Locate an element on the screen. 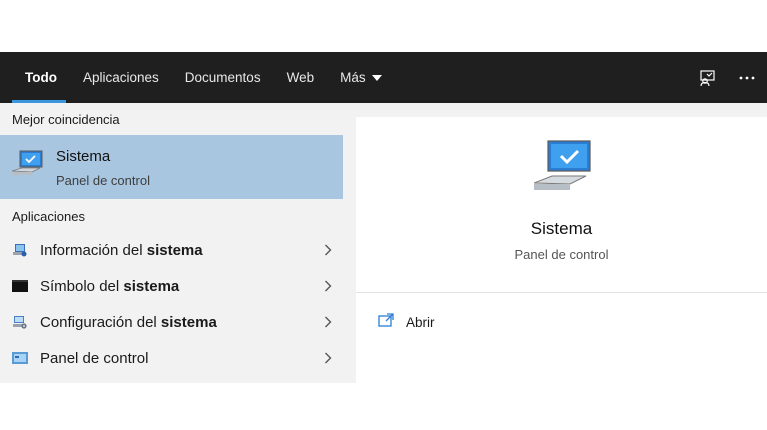  more-options-icon is located at coordinates (747, 77).